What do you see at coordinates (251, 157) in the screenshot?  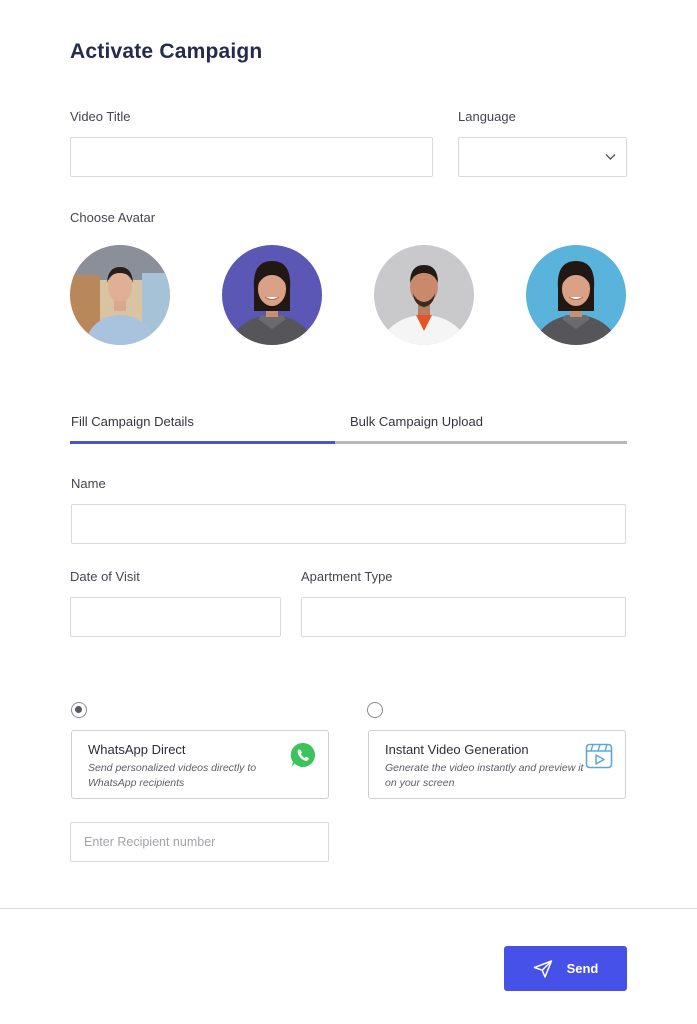 I see `video-title-input` at bounding box center [251, 157].